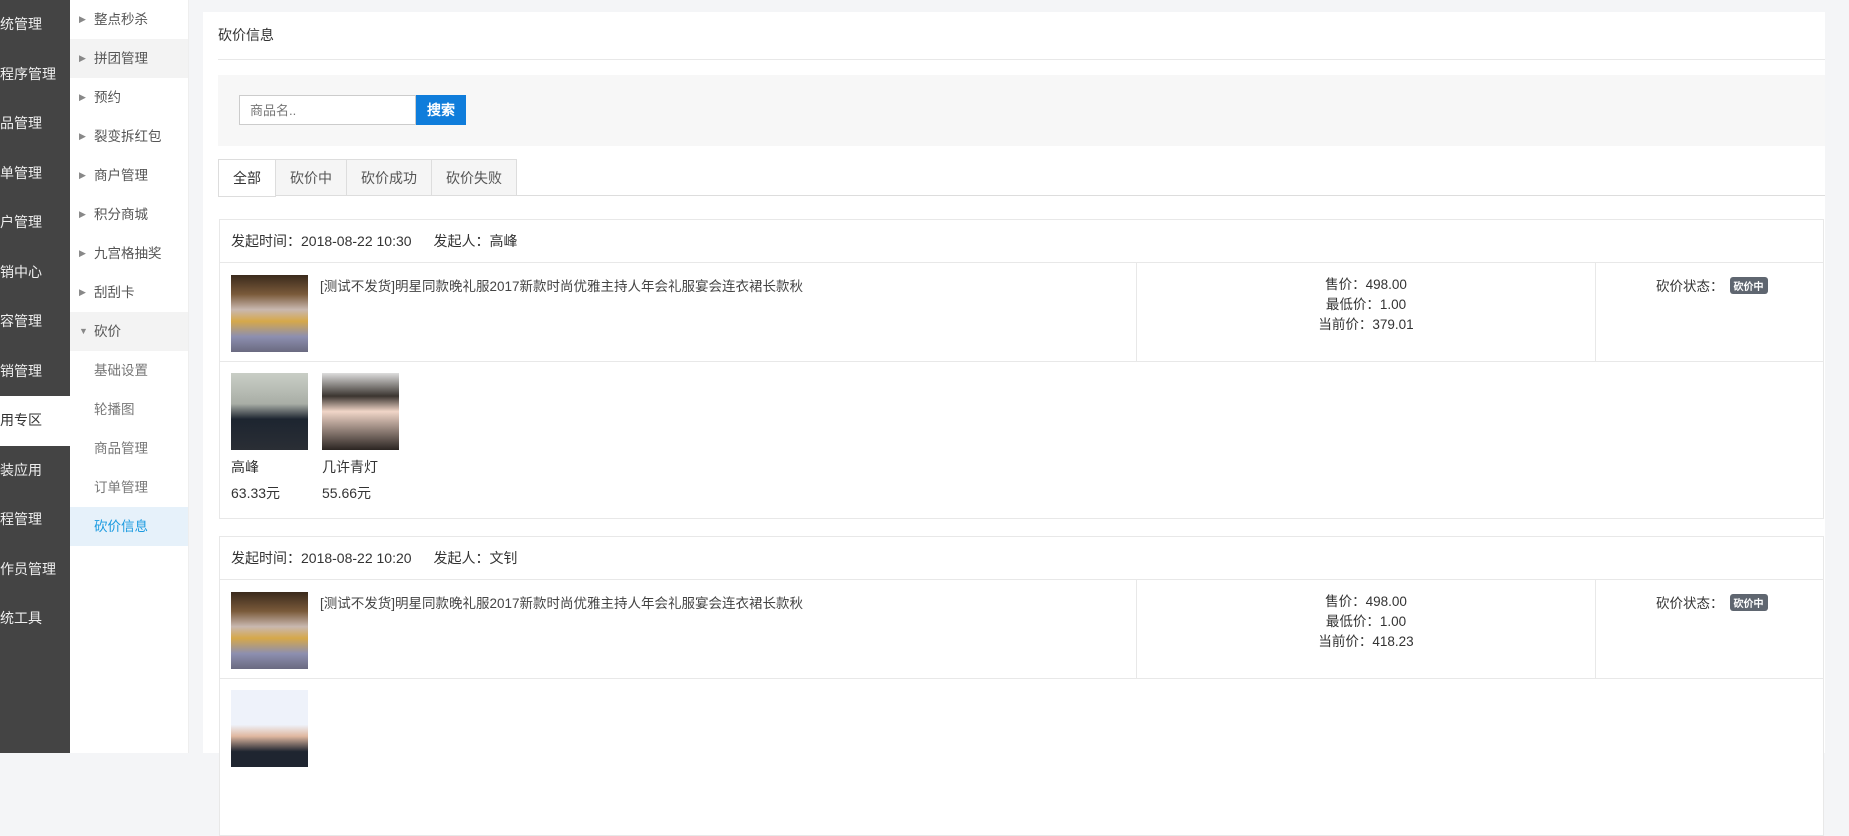 This screenshot has width=1849, height=836. What do you see at coordinates (1748, 285) in the screenshot?
I see `status-badge: 砍价中` at bounding box center [1748, 285].